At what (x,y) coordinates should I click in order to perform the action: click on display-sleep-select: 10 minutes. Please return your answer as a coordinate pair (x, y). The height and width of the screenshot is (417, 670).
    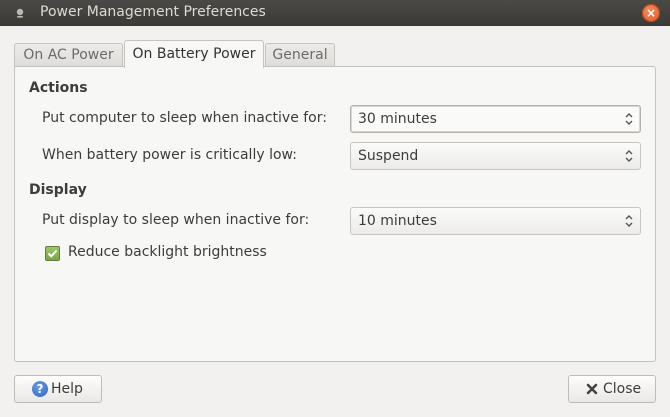
    Looking at the image, I should click on (495, 221).